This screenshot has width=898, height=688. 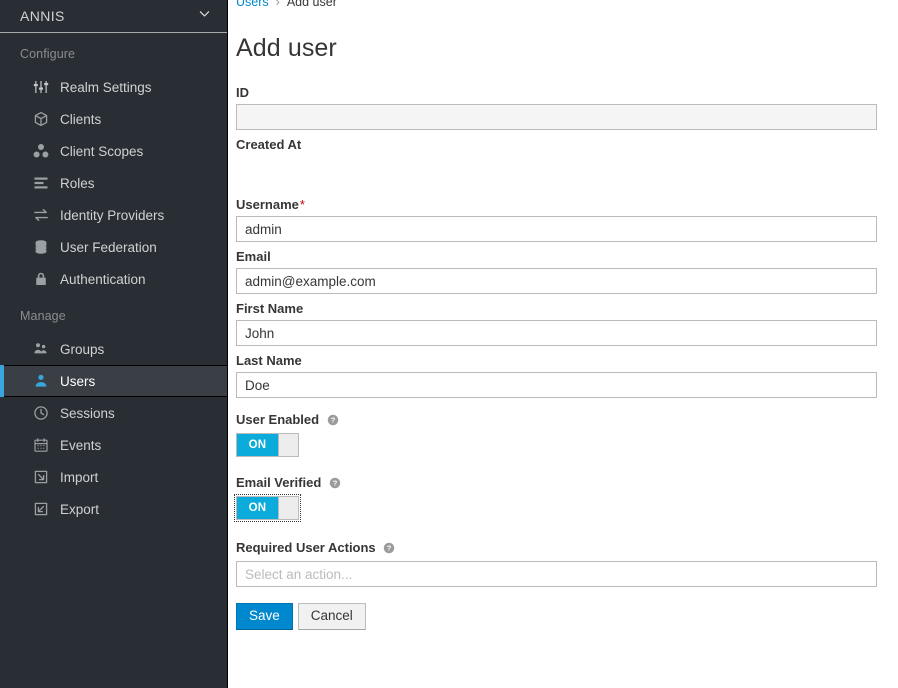 What do you see at coordinates (556, 229) in the screenshot?
I see `username-input` at bounding box center [556, 229].